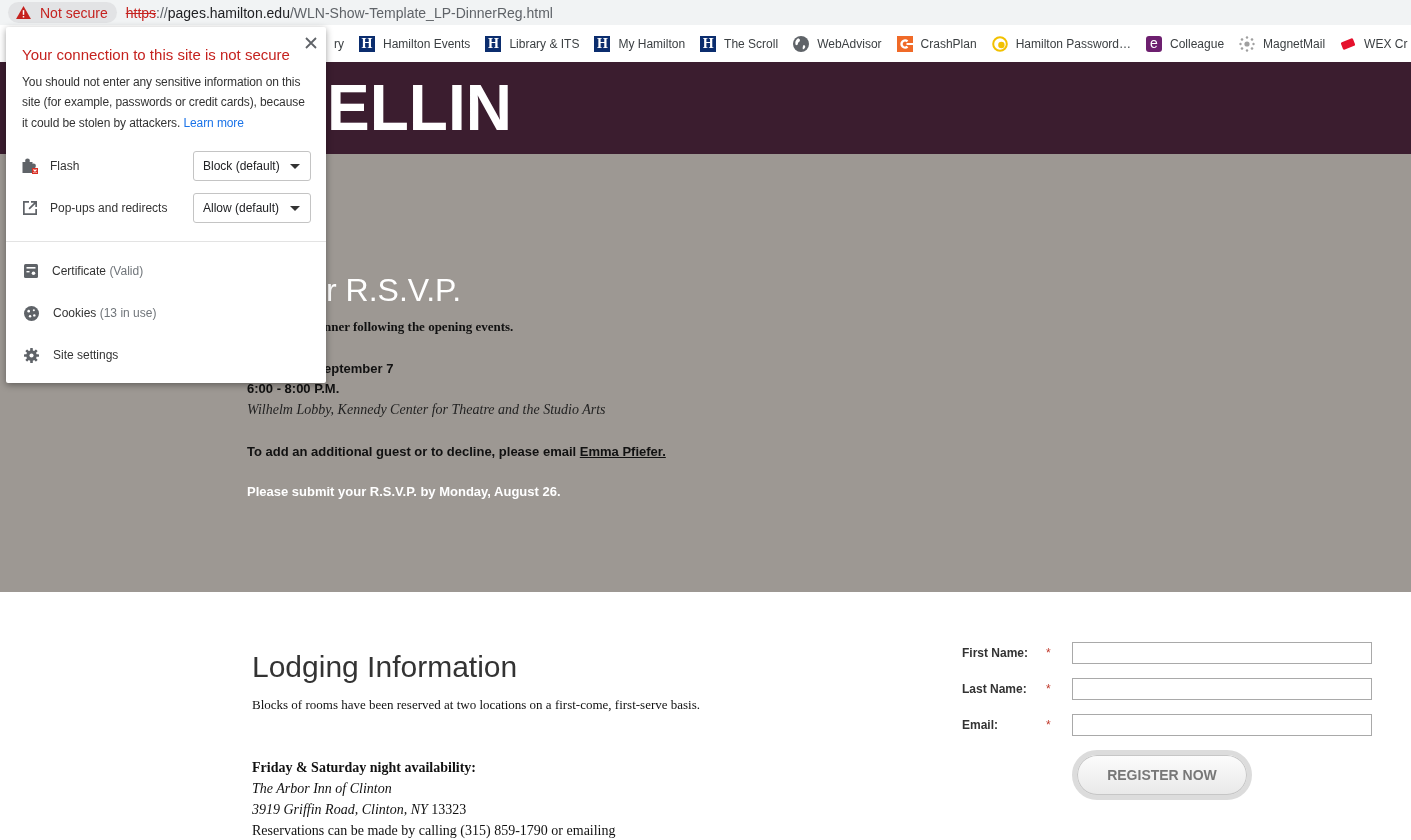 This screenshot has height=840, width=1411. Describe the element at coordinates (532, 43) in the screenshot. I see `bookmark-item: H Library & ITS` at that location.